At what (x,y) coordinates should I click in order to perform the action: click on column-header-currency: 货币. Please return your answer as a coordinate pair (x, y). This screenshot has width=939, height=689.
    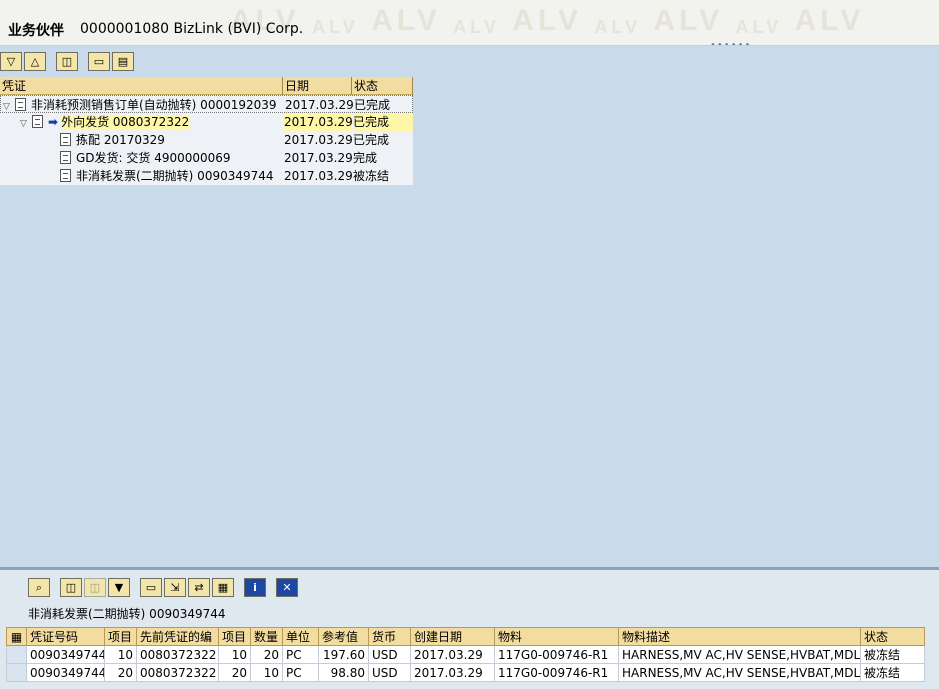
    Looking at the image, I should click on (389, 636).